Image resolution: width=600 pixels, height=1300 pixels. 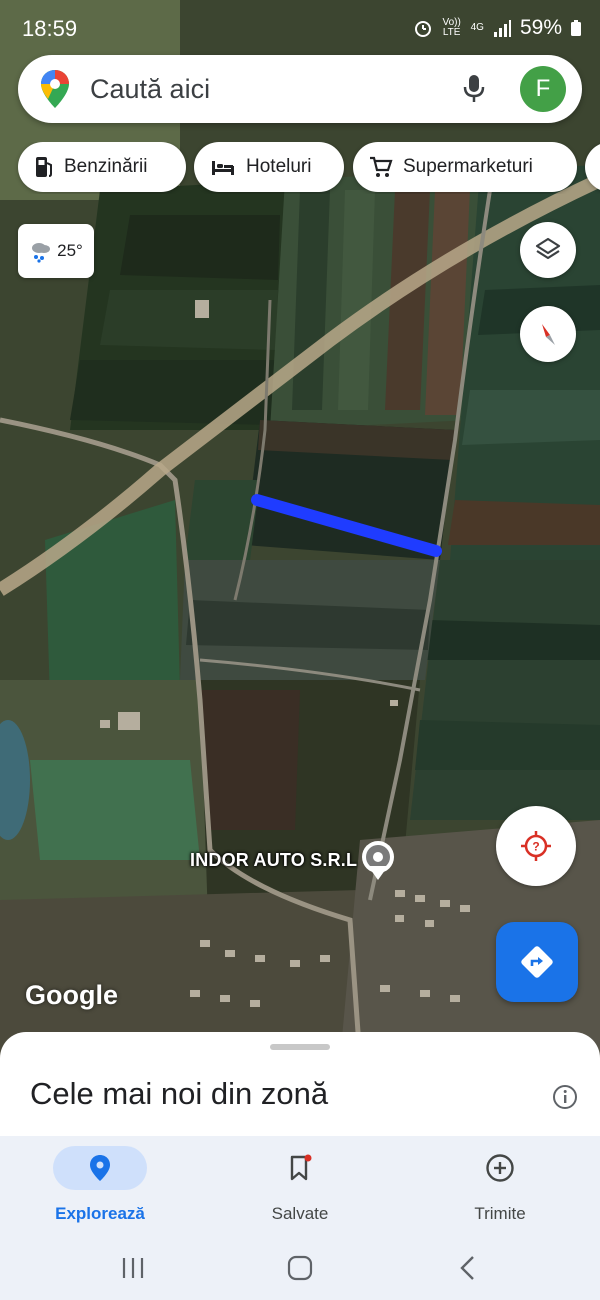 I want to click on google-attribution: Google, so click(x=71, y=995).